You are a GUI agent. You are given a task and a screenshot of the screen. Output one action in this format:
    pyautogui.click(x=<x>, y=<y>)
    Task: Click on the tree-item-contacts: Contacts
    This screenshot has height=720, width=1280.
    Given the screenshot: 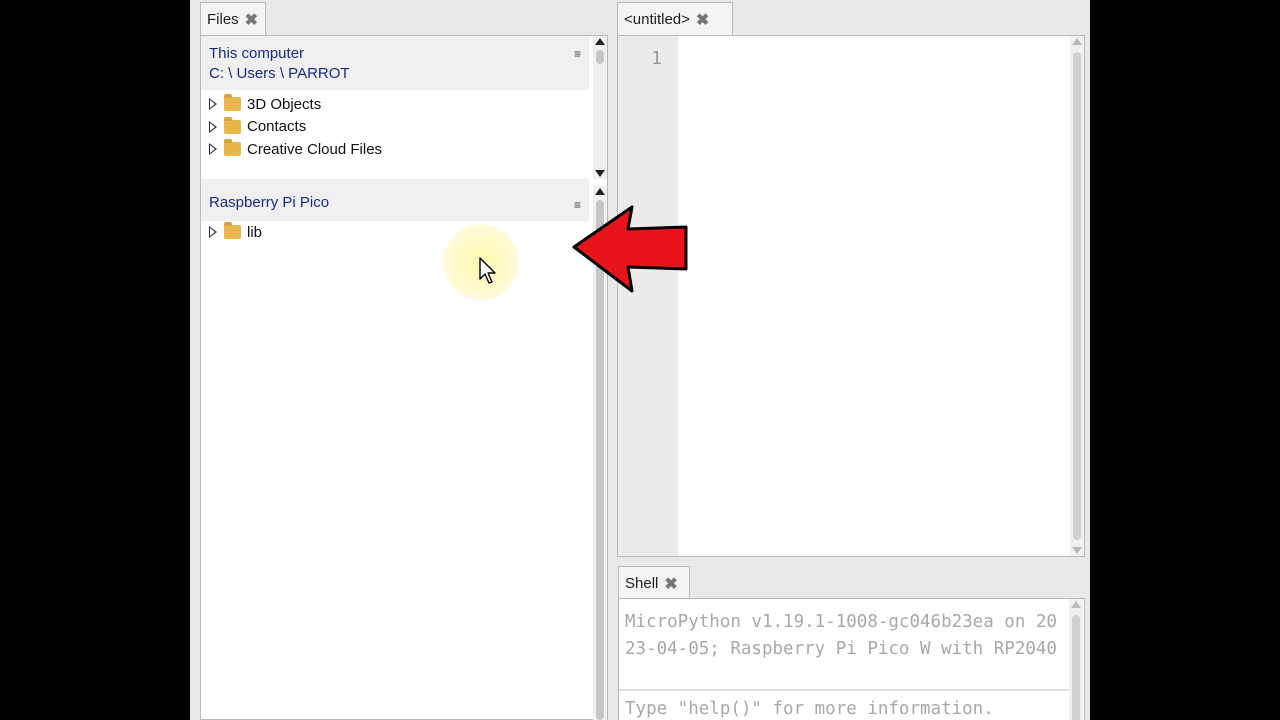 What is the action you would take?
    pyautogui.click(x=295, y=127)
    